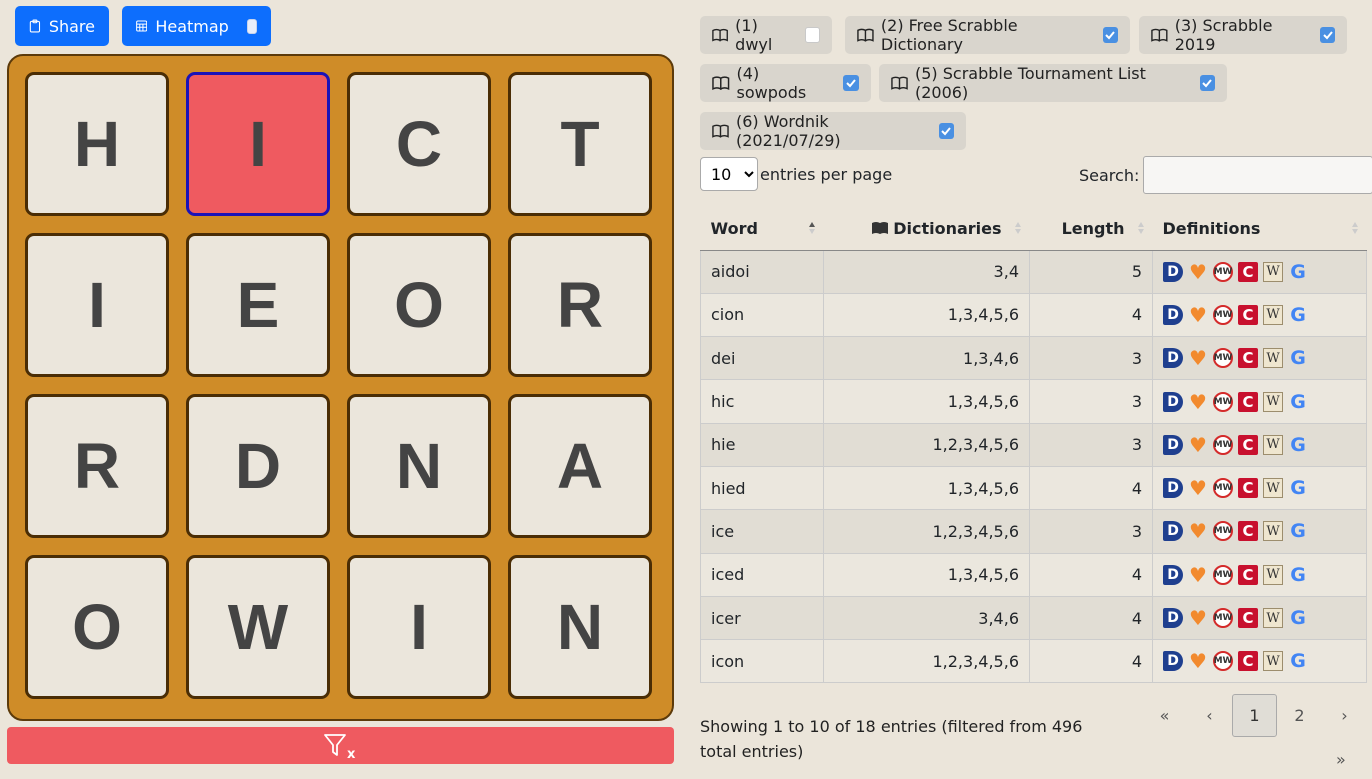 The height and width of the screenshot is (779, 1372). I want to click on clear-filter-button: x, so click(340, 745).